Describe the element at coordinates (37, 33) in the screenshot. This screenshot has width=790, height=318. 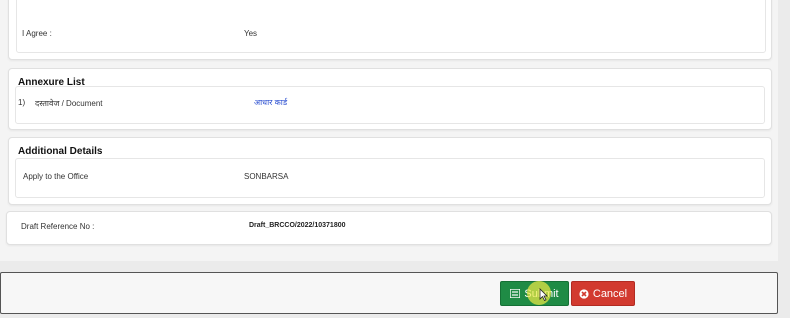
I see `agree-label: I Agree :` at that location.